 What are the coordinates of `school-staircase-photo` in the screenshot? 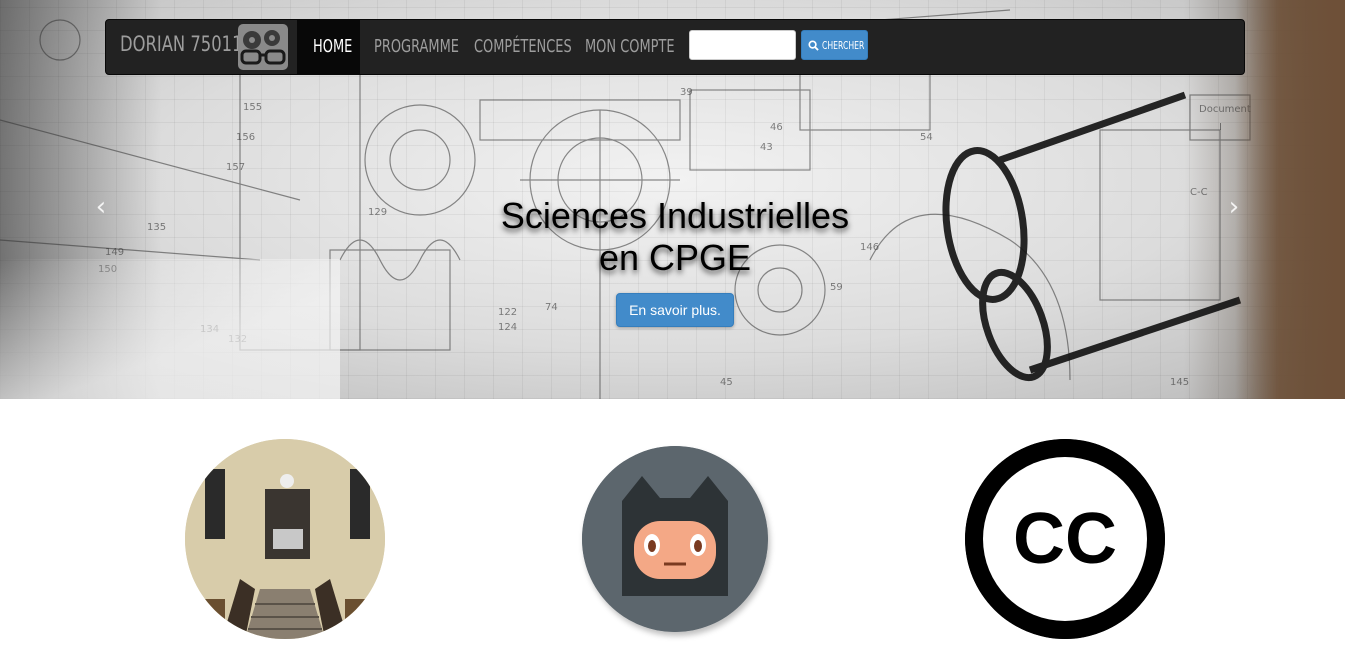 It's located at (285, 539).